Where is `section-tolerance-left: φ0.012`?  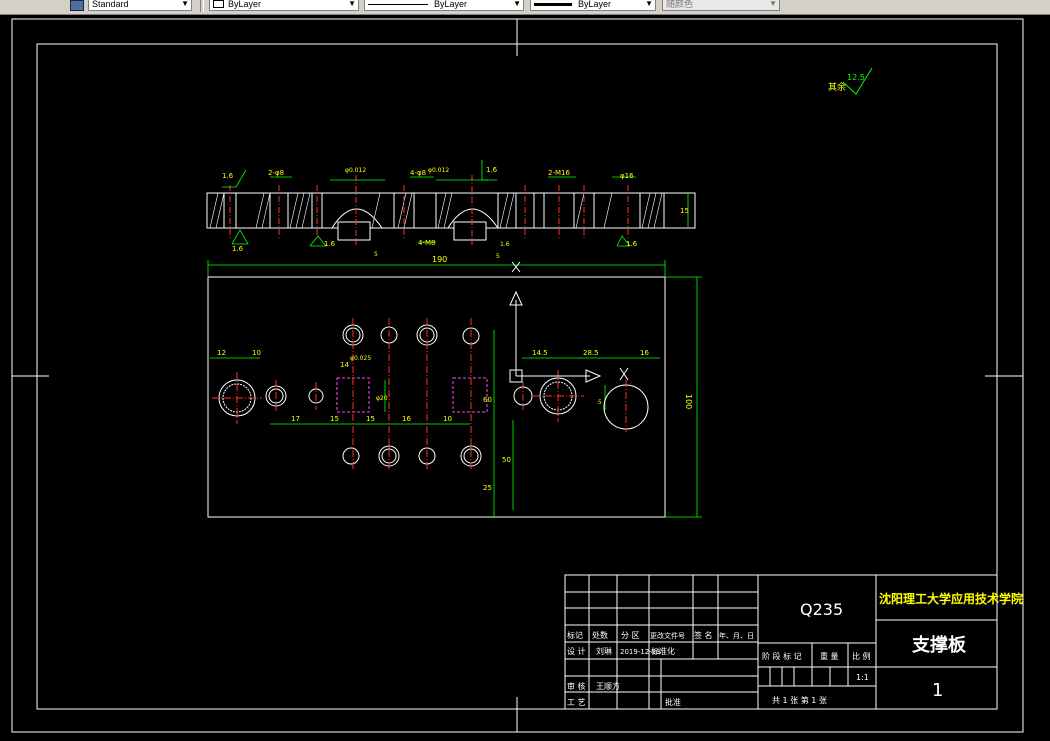 section-tolerance-left: φ0.012 is located at coordinates (355, 170).